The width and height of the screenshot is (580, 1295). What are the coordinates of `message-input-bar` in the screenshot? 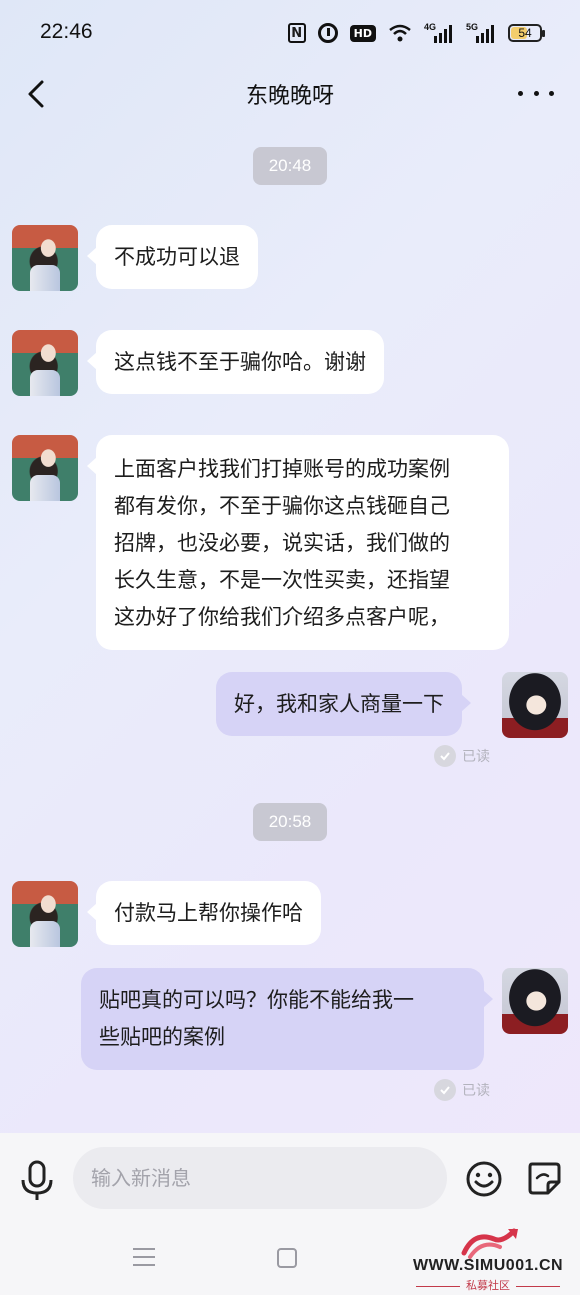 It's located at (290, 1179).